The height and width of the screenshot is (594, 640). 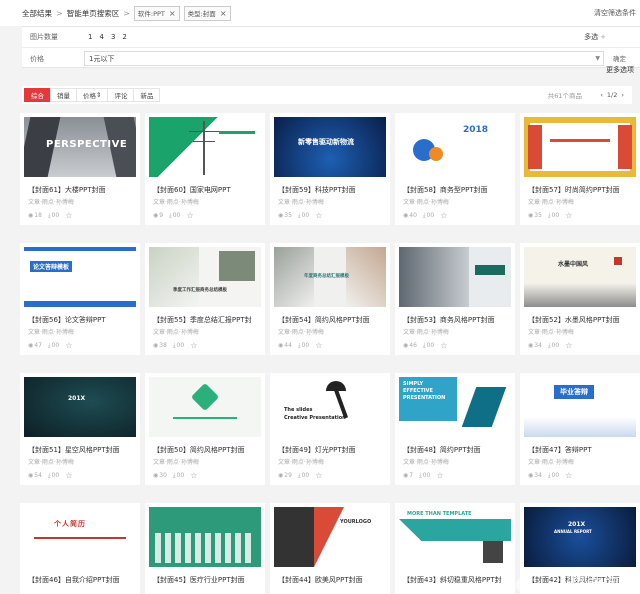 I want to click on product-thumbnail: SIMPLY EFFECTIVE PRESENTATION, so click(x=455, y=407).